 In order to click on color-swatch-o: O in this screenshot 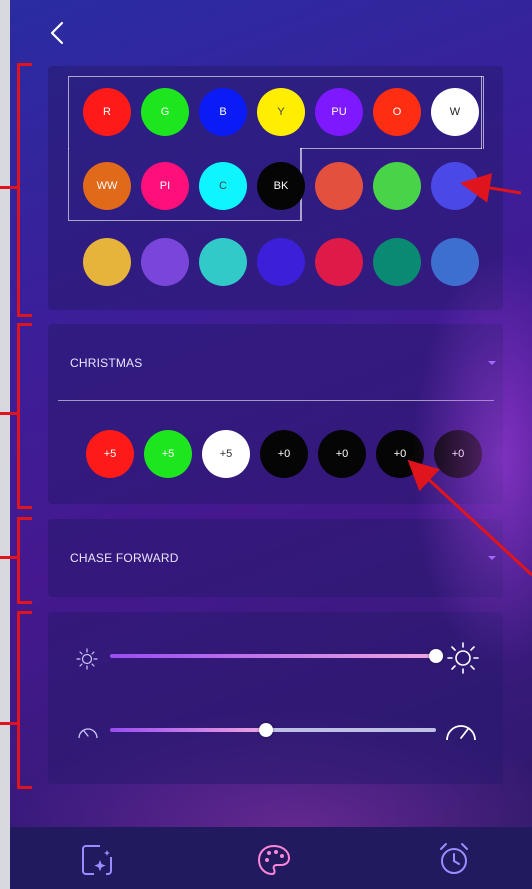, I will do `click(397, 112)`.